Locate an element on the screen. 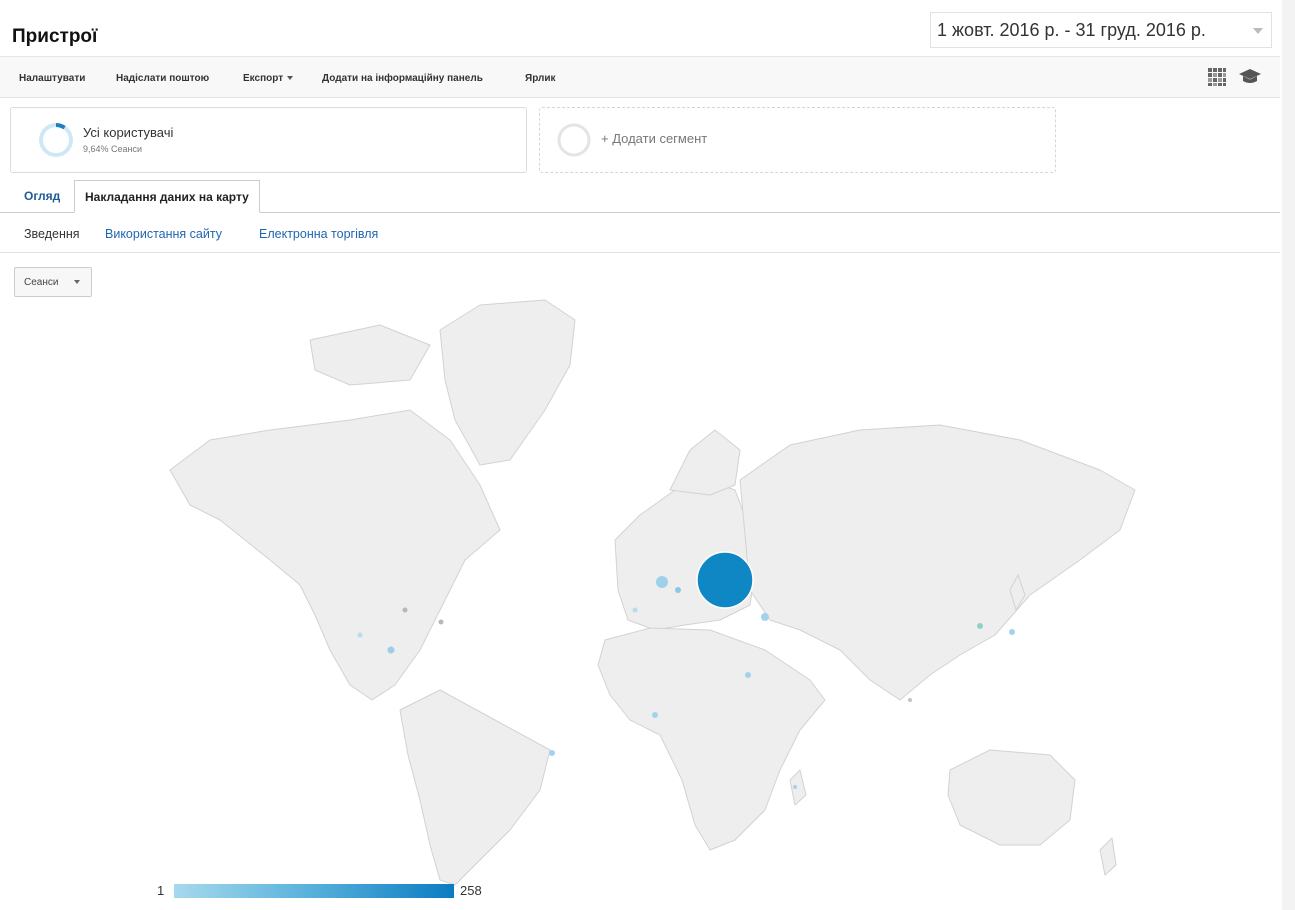 This screenshot has width=1295, height=910. email-button: Надіслати поштою is located at coordinates (162, 78).